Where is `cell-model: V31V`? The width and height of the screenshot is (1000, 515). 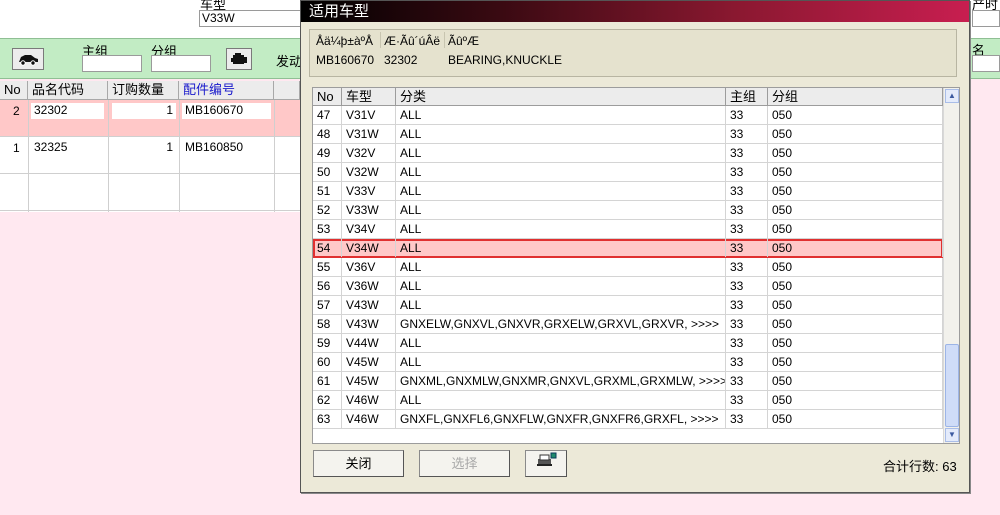 cell-model: V31V is located at coordinates (369, 115).